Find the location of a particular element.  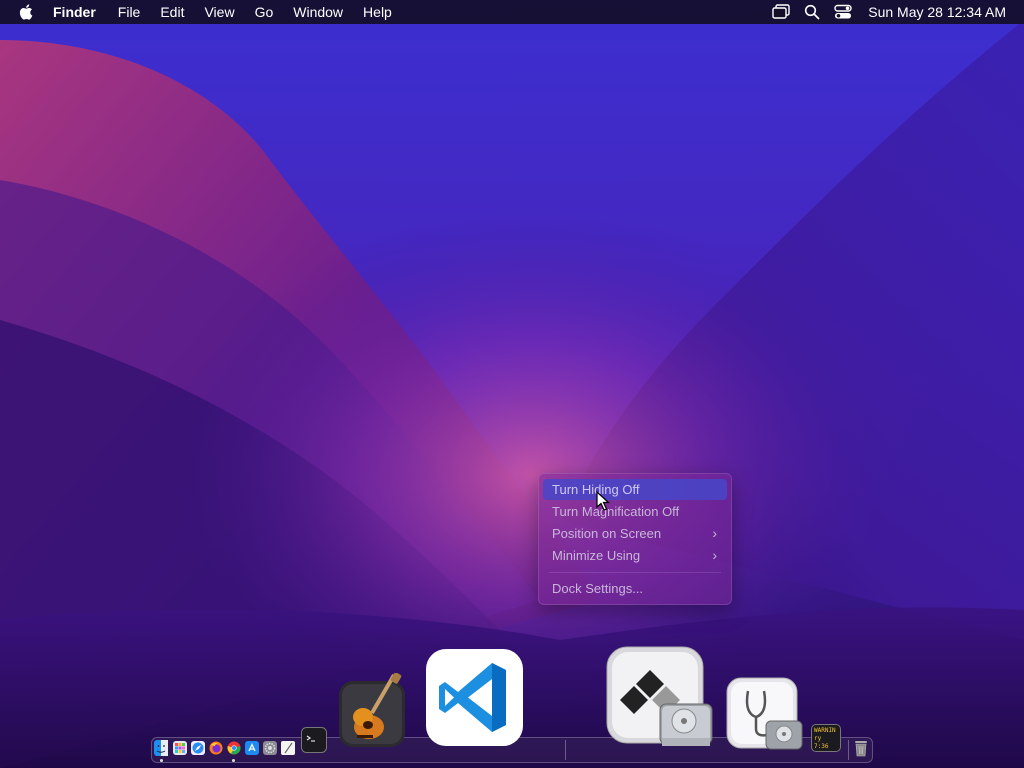

mouse-cursor-icon is located at coordinates (603, 501).